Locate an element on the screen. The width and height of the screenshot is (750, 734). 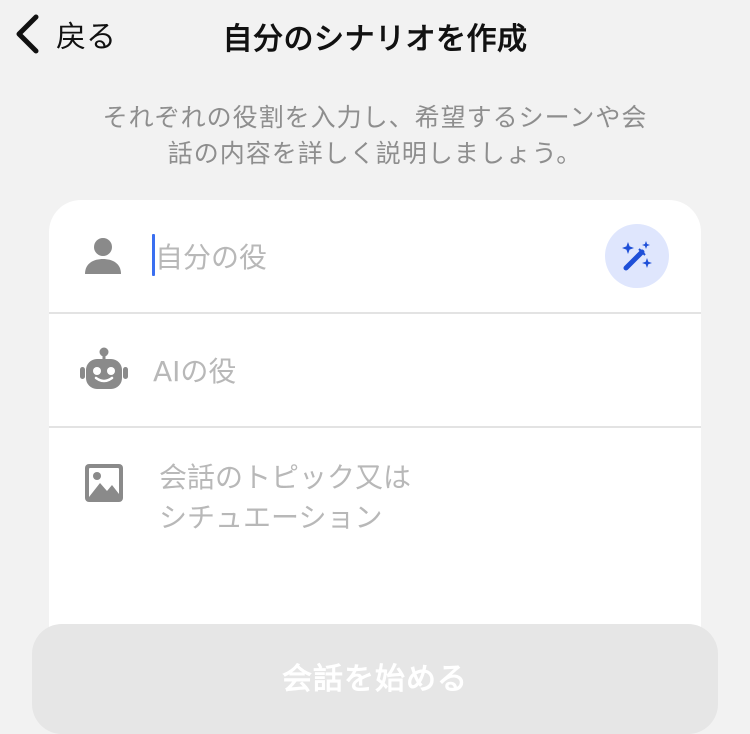
topic-input is located at coordinates (309, 508).